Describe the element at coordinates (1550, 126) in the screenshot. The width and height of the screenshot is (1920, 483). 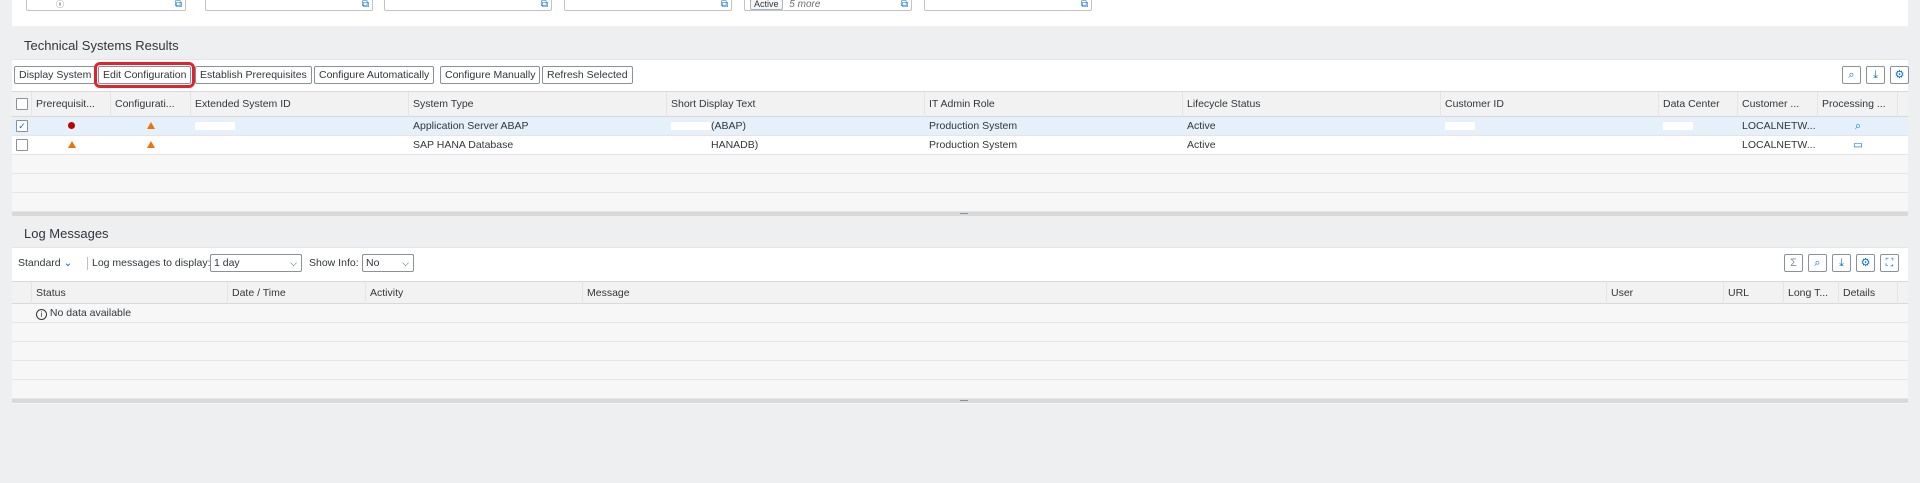
I see `customer-id-cell` at that location.